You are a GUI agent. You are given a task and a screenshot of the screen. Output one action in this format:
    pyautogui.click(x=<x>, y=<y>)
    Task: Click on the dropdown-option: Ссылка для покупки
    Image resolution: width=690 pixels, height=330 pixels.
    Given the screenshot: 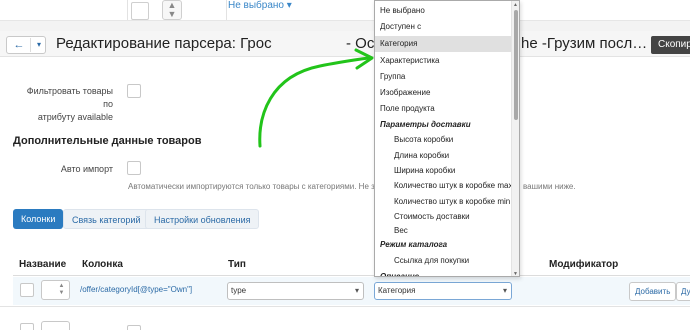 What is the action you would take?
    pyautogui.click(x=443, y=261)
    